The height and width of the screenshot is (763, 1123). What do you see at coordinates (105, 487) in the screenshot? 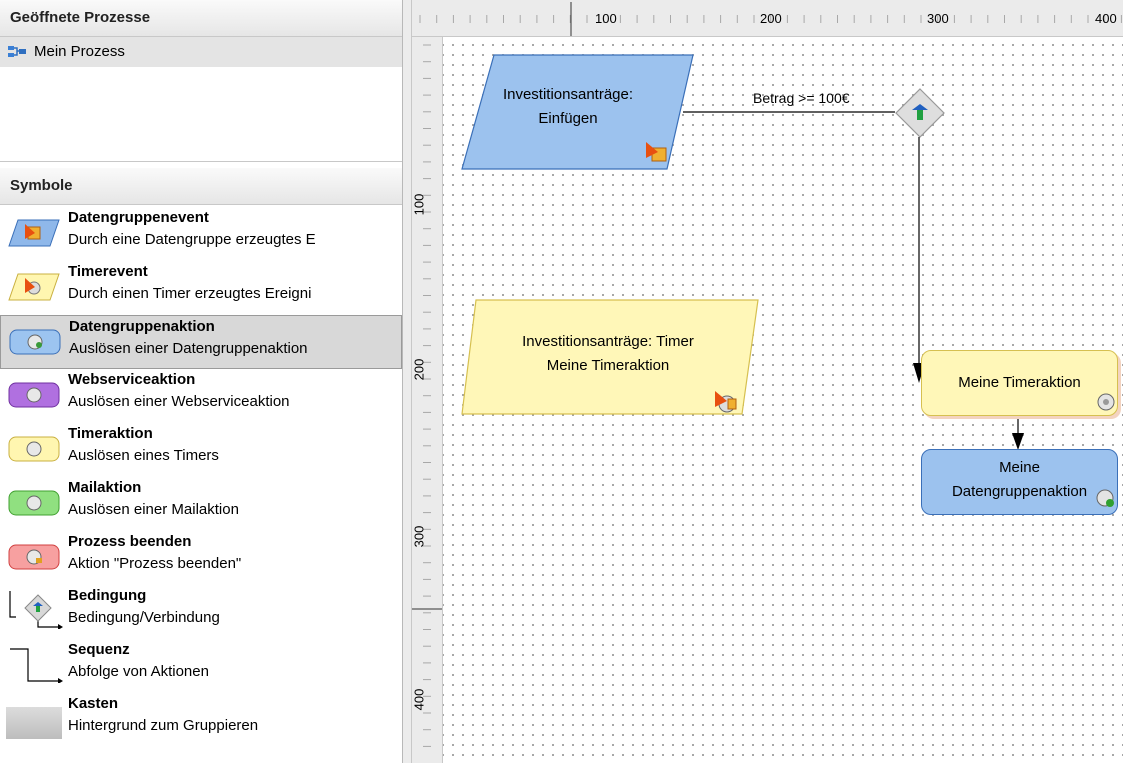
I see `symbol-title: Mailaktion` at bounding box center [105, 487].